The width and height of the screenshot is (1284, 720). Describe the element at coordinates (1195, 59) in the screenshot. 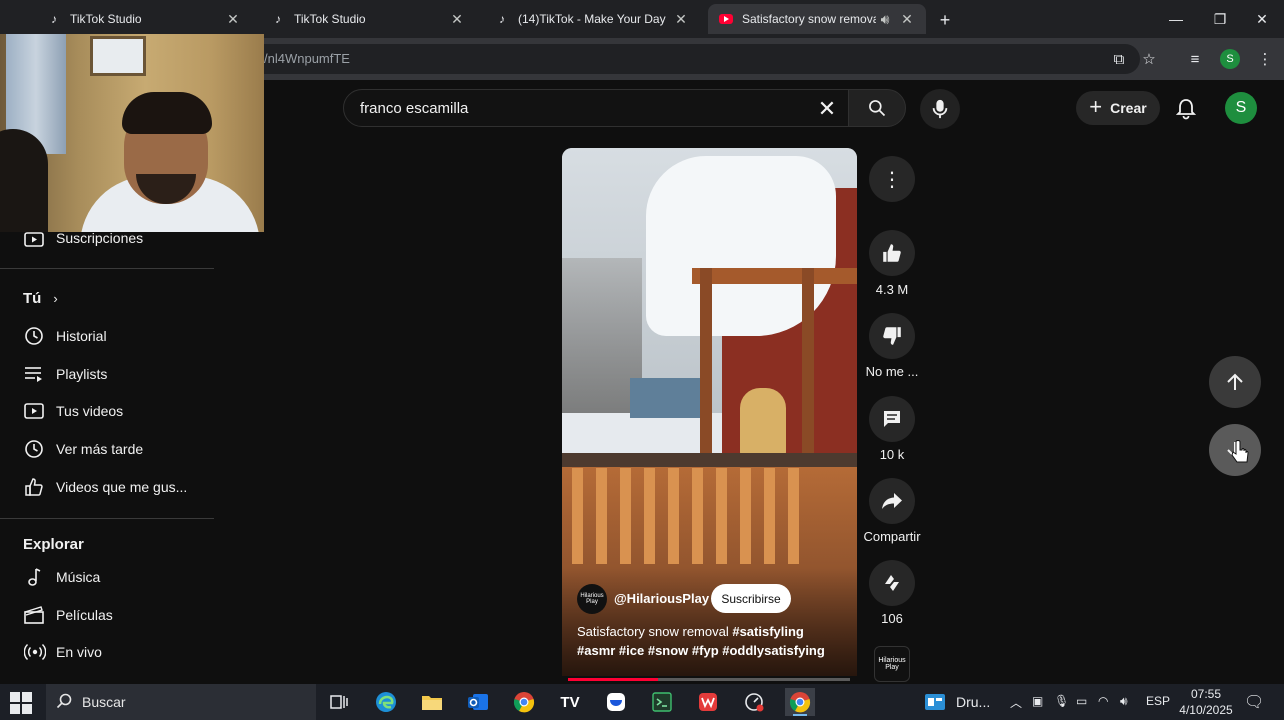

I see `media-control-icon: ≡` at that location.